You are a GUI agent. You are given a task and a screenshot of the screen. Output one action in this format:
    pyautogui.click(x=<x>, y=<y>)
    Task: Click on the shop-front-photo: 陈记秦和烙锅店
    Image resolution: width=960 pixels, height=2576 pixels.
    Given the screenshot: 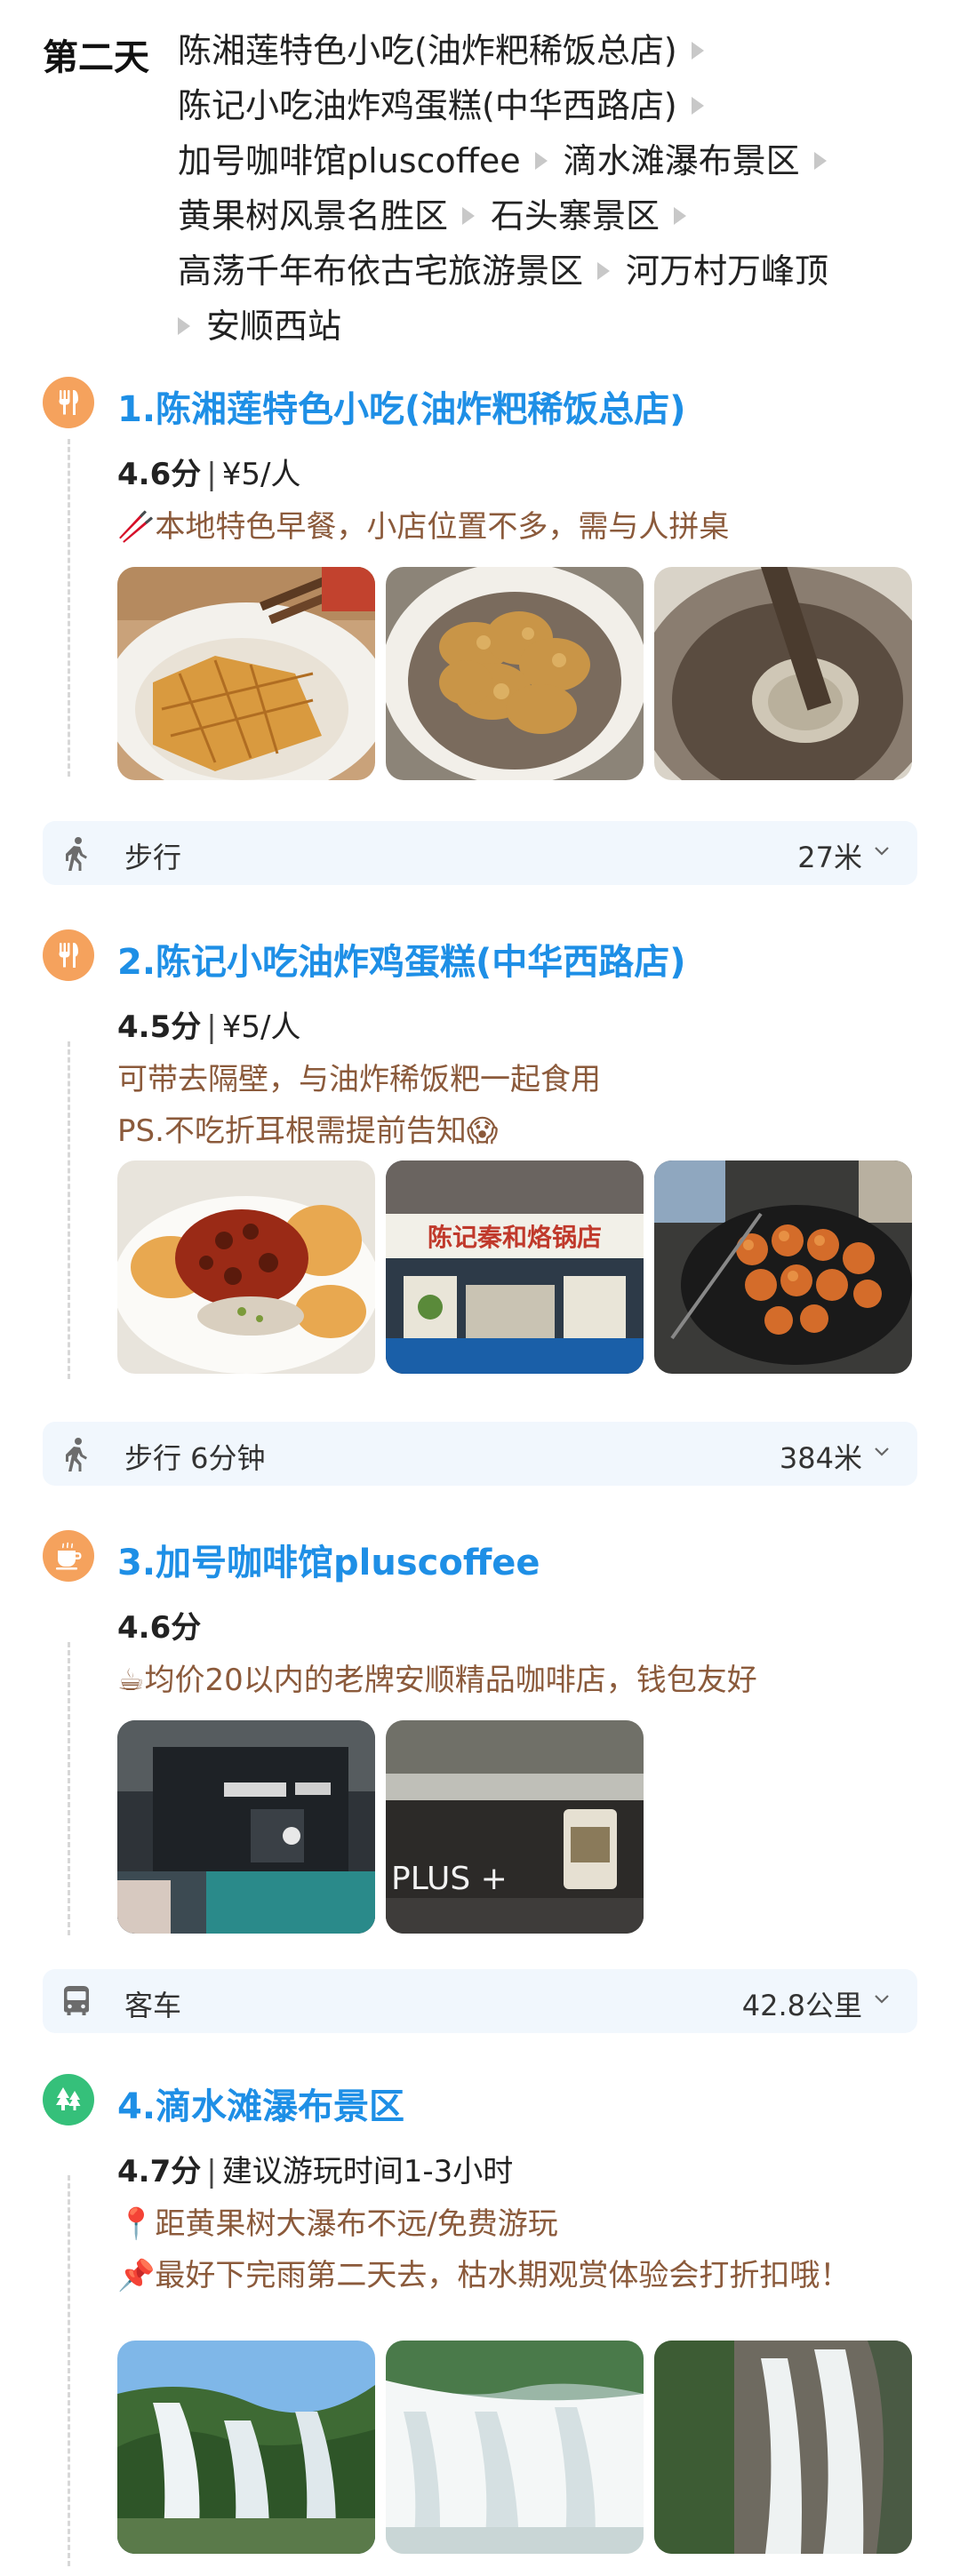 What is the action you would take?
    pyautogui.click(x=515, y=1267)
    